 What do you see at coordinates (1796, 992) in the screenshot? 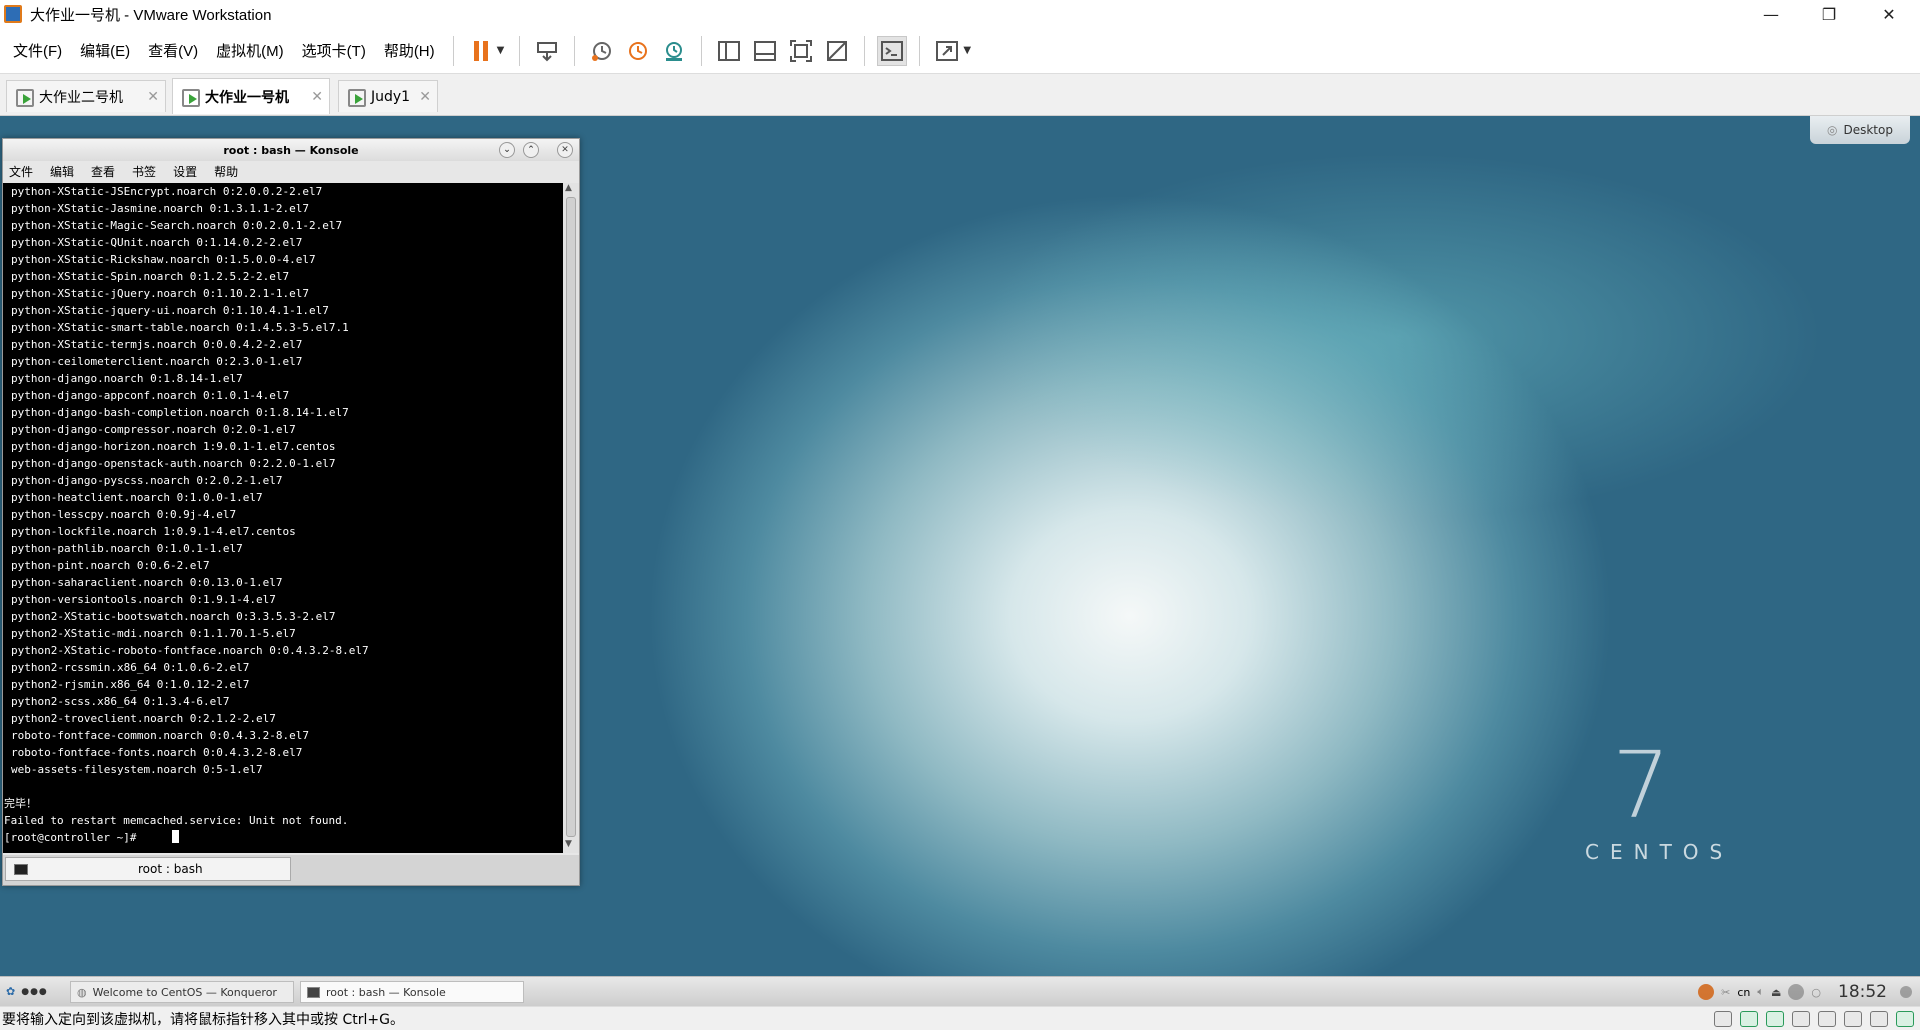
I see `network-icon` at bounding box center [1796, 992].